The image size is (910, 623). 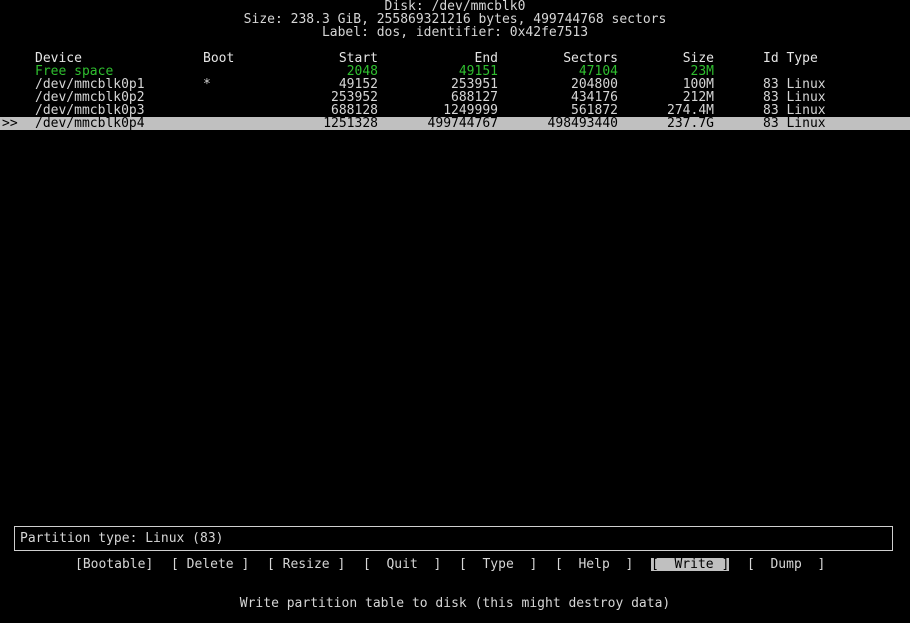 I want to click on row-id-type: 83 Linux, so click(x=794, y=123).